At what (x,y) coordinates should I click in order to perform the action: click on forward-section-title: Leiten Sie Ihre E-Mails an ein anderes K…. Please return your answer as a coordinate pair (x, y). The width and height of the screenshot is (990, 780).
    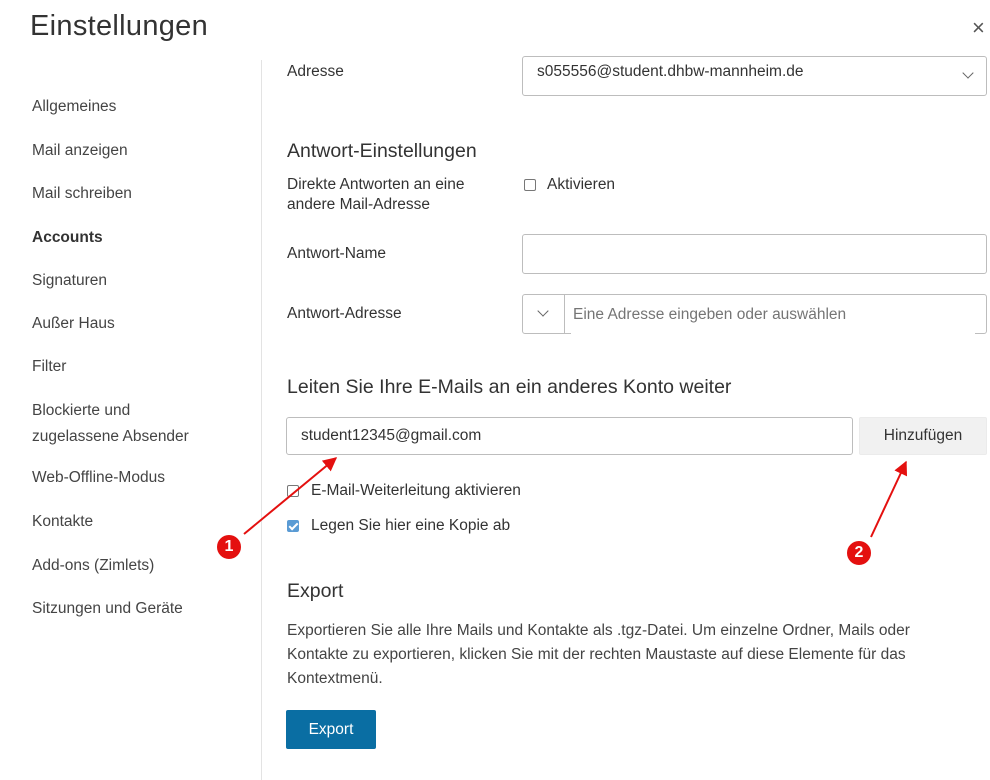
    Looking at the image, I should click on (509, 387).